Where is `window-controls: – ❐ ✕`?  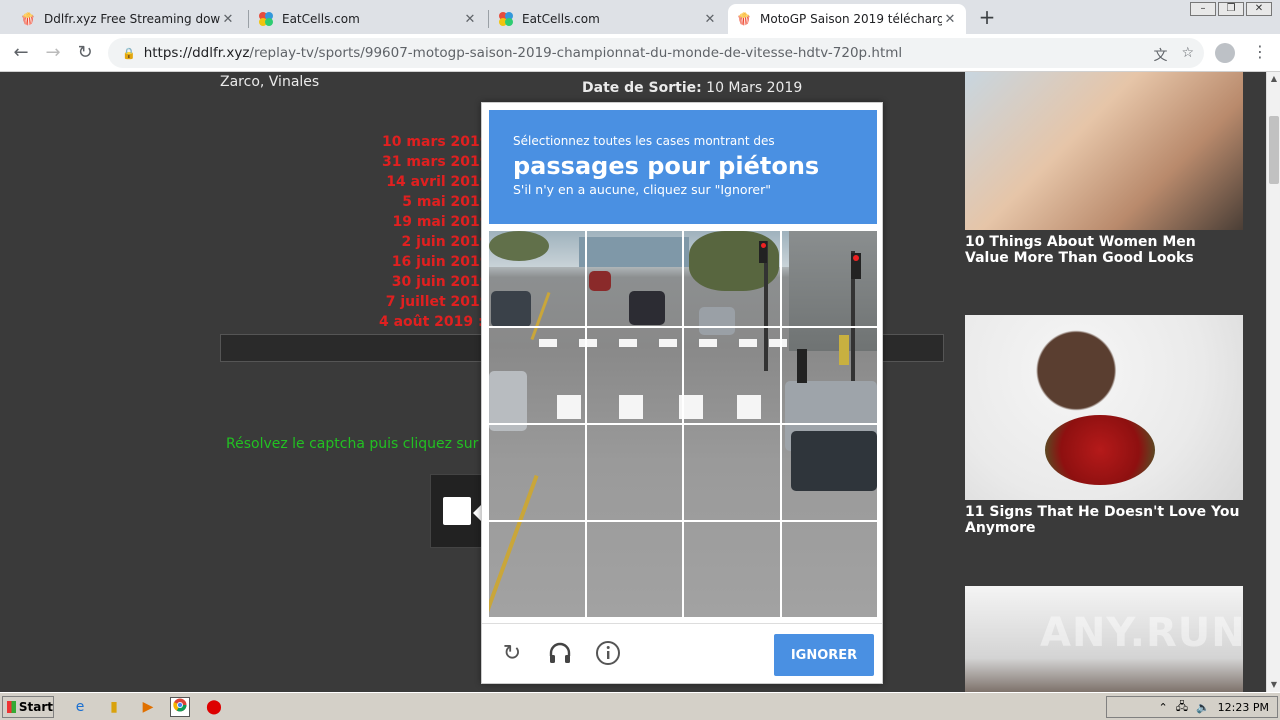 window-controls: – ❐ ✕ is located at coordinates (1231, 9).